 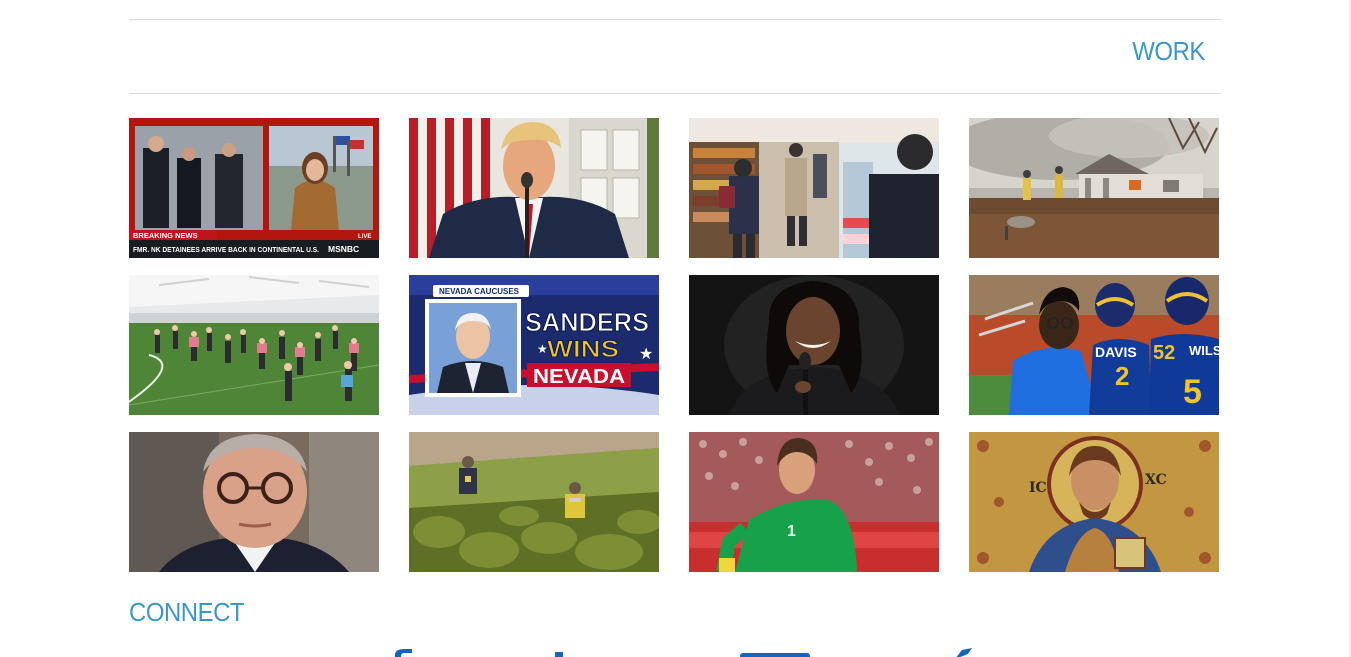 What do you see at coordinates (587, 322) in the screenshot?
I see `graphic-headline-line1: SANDERS` at bounding box center [587, 322].